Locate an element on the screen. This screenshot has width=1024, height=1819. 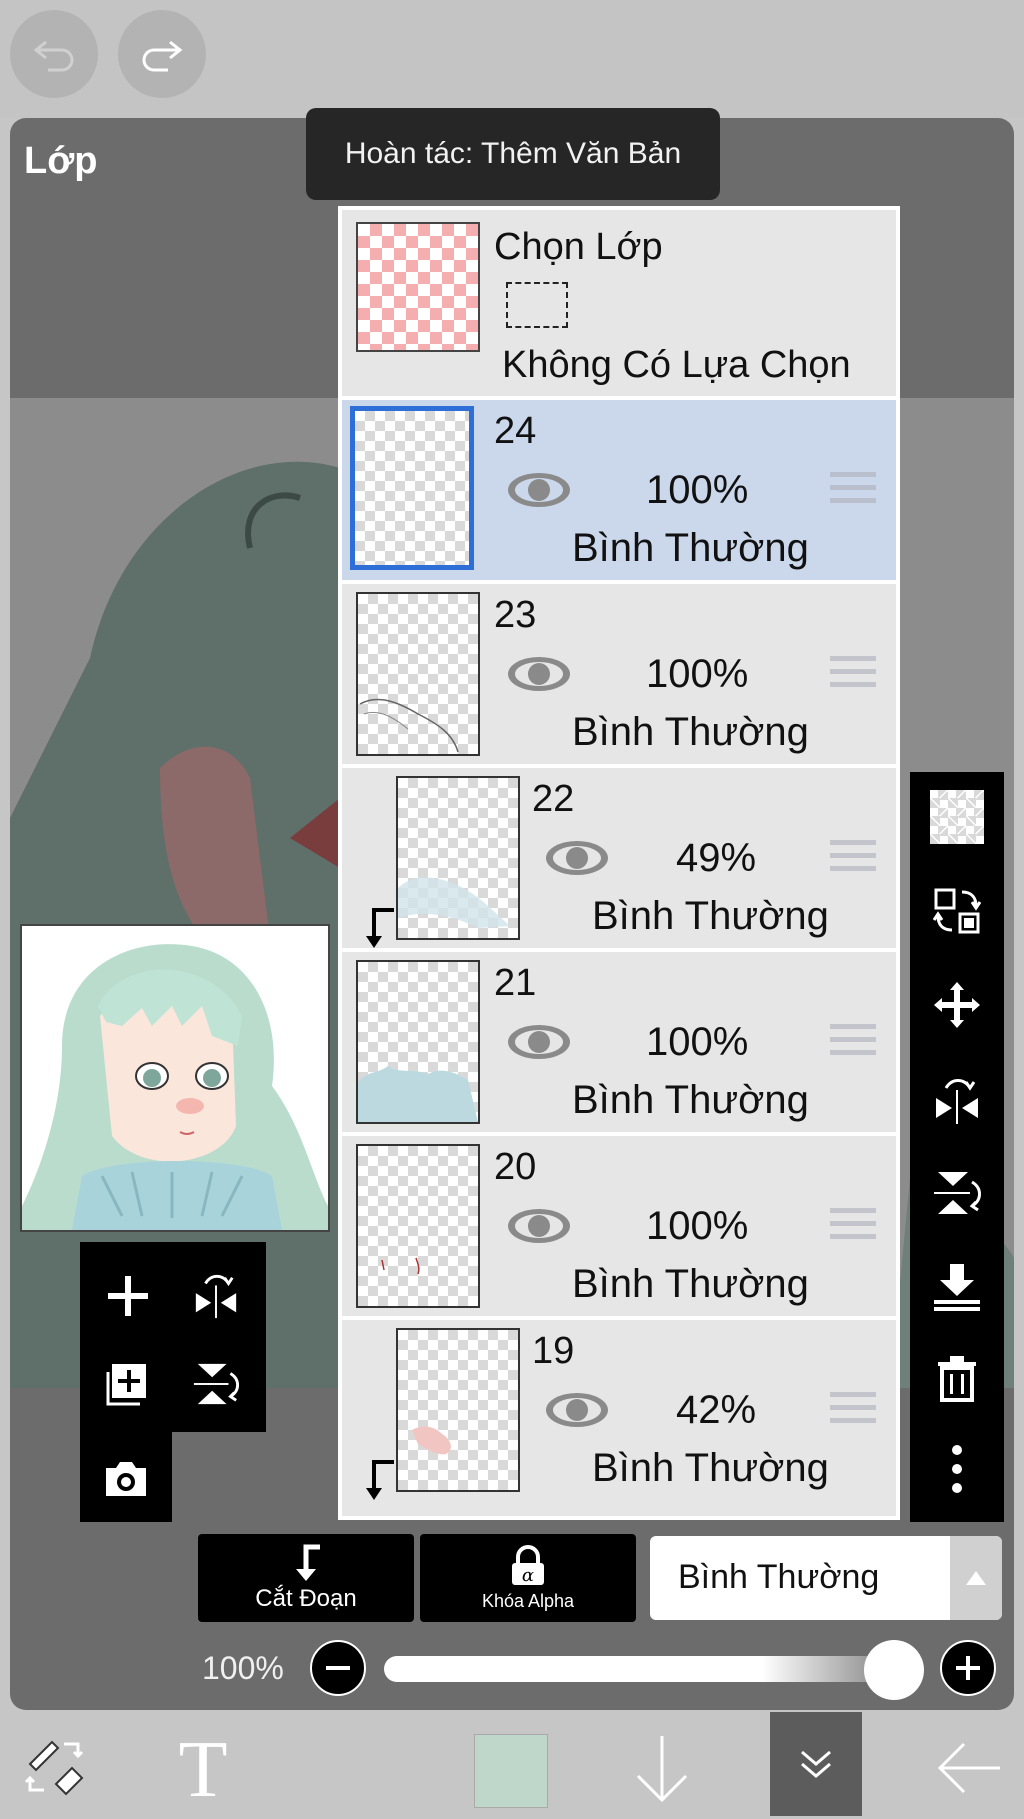
blend-mode-select: Bình Thường is located at coordinates (826, 1578).